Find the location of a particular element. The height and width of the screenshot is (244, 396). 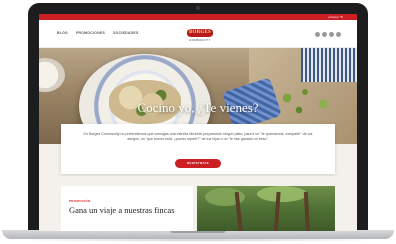

nav-item-promociones: PROMOCIONES is located at coordinates (90, 33).